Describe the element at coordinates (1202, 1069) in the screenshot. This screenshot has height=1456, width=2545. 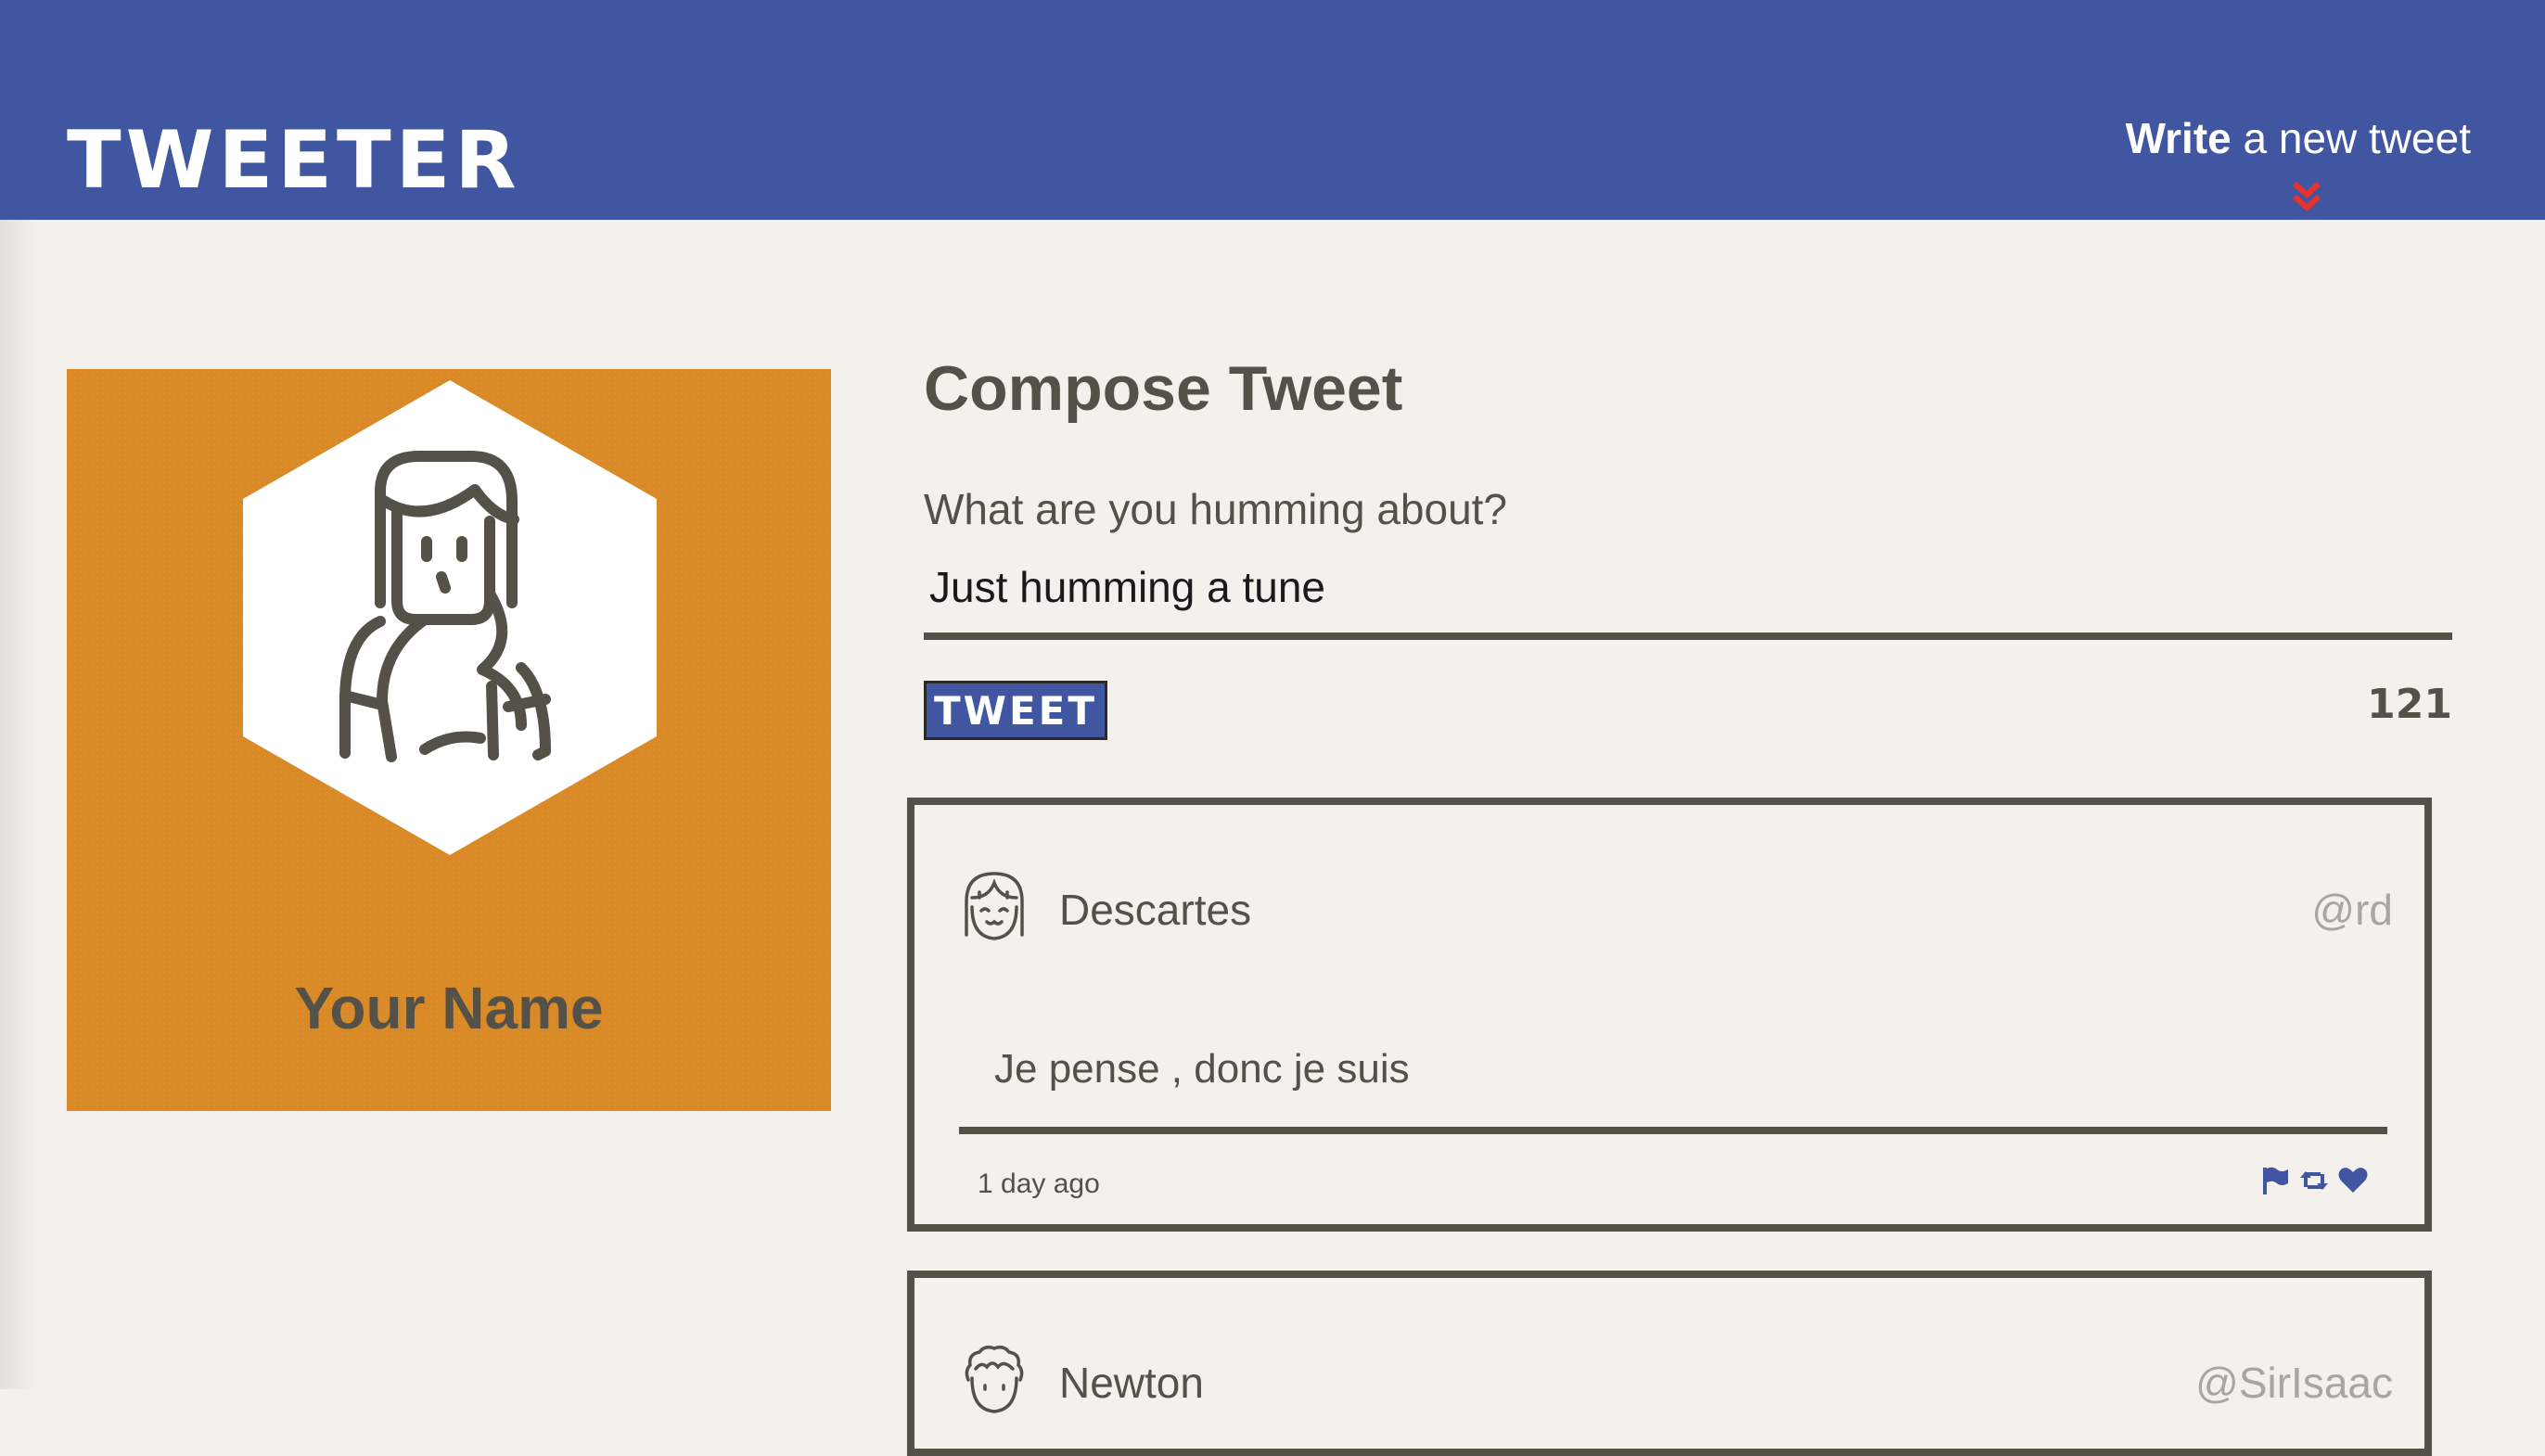
I see `tweet-body-text: Je pense , donc je suis` at that location.